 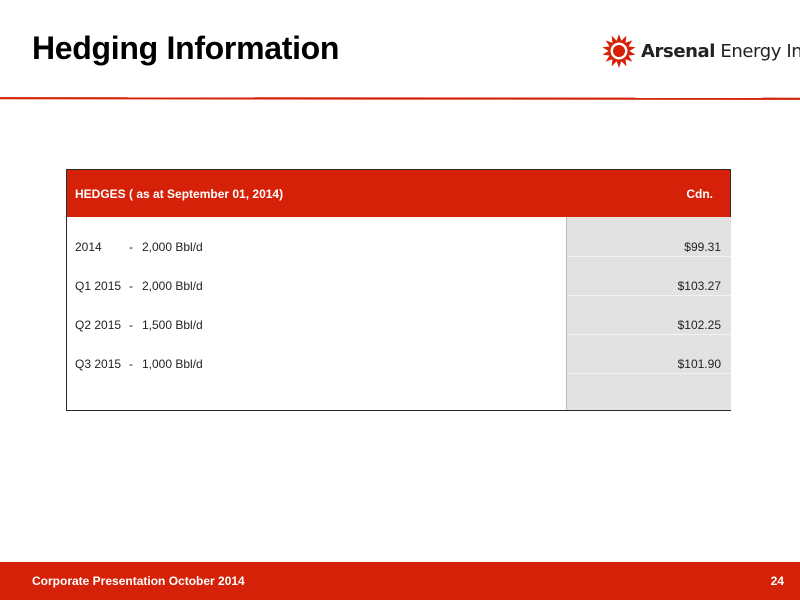 I want to click on table-row: Q2 2015 - 1,500 Bbl/d $102.25, so click(x=398, y=327).